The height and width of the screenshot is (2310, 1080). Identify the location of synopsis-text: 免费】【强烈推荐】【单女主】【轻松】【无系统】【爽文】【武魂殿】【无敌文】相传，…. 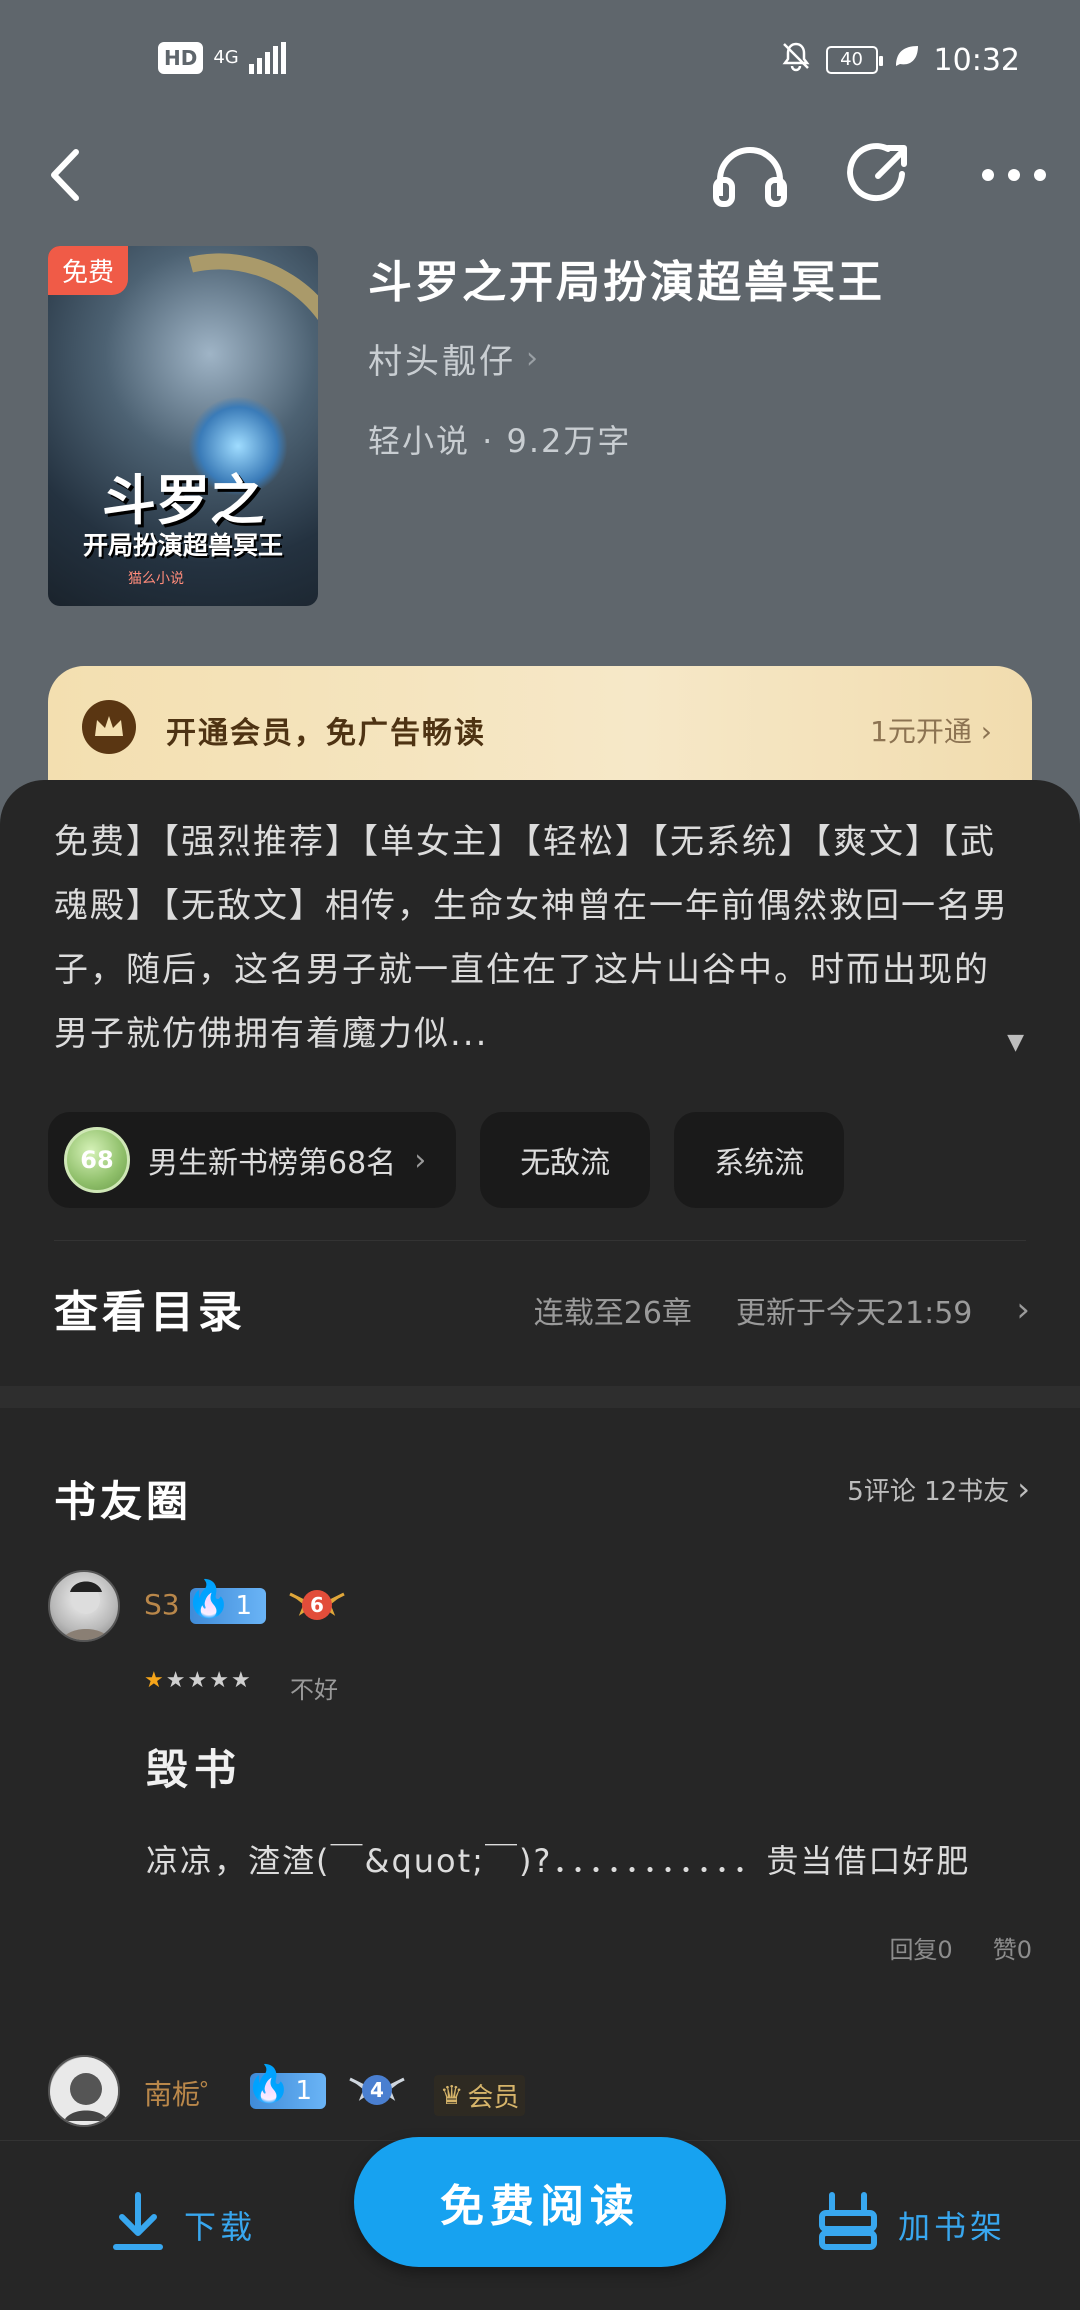
(539, 938).